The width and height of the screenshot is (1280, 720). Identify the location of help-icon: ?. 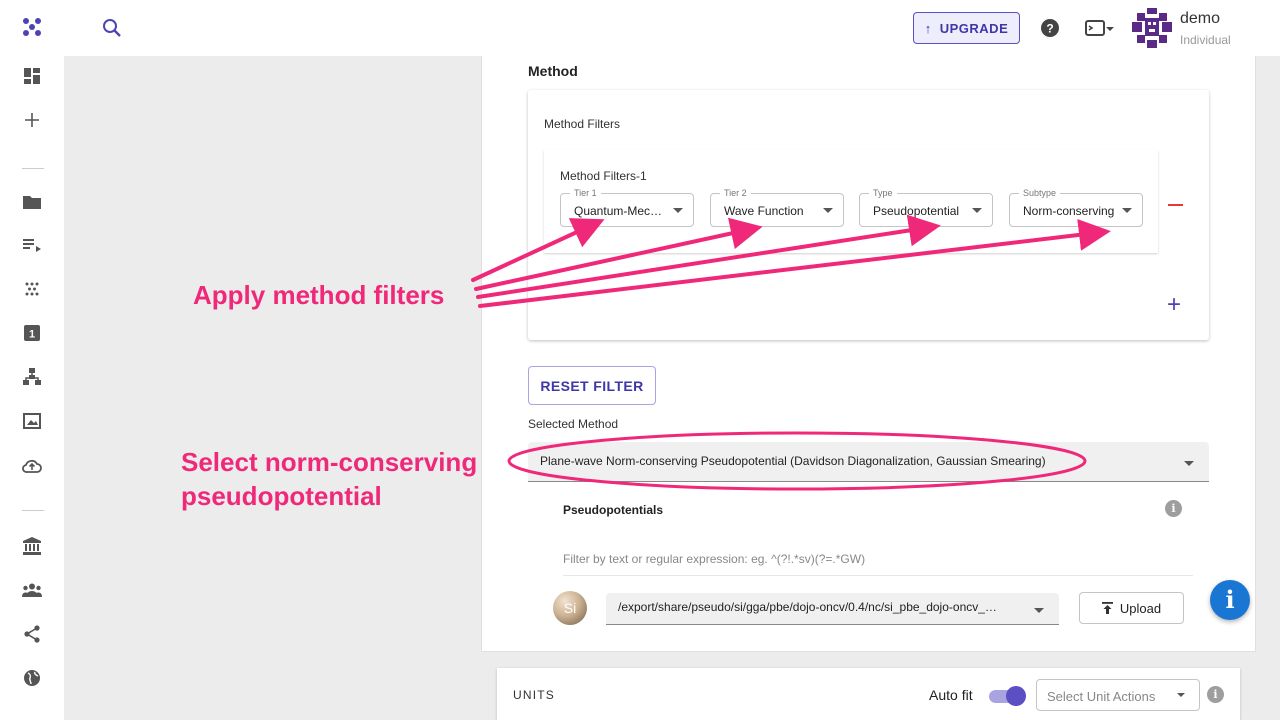
(1050, 28).